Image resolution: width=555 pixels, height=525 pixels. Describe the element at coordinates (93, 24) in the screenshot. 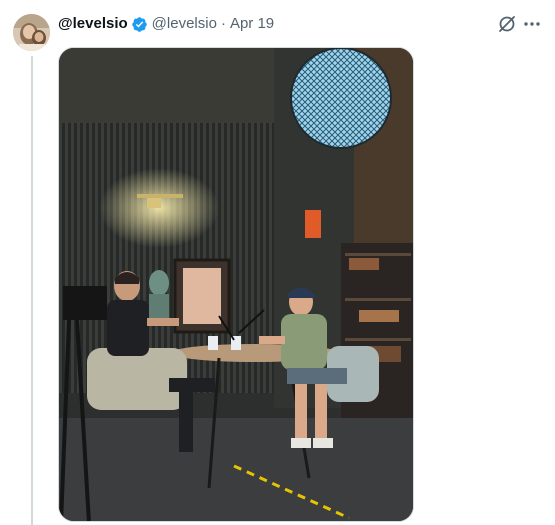

I see `display-name: @levelsio` at that location.